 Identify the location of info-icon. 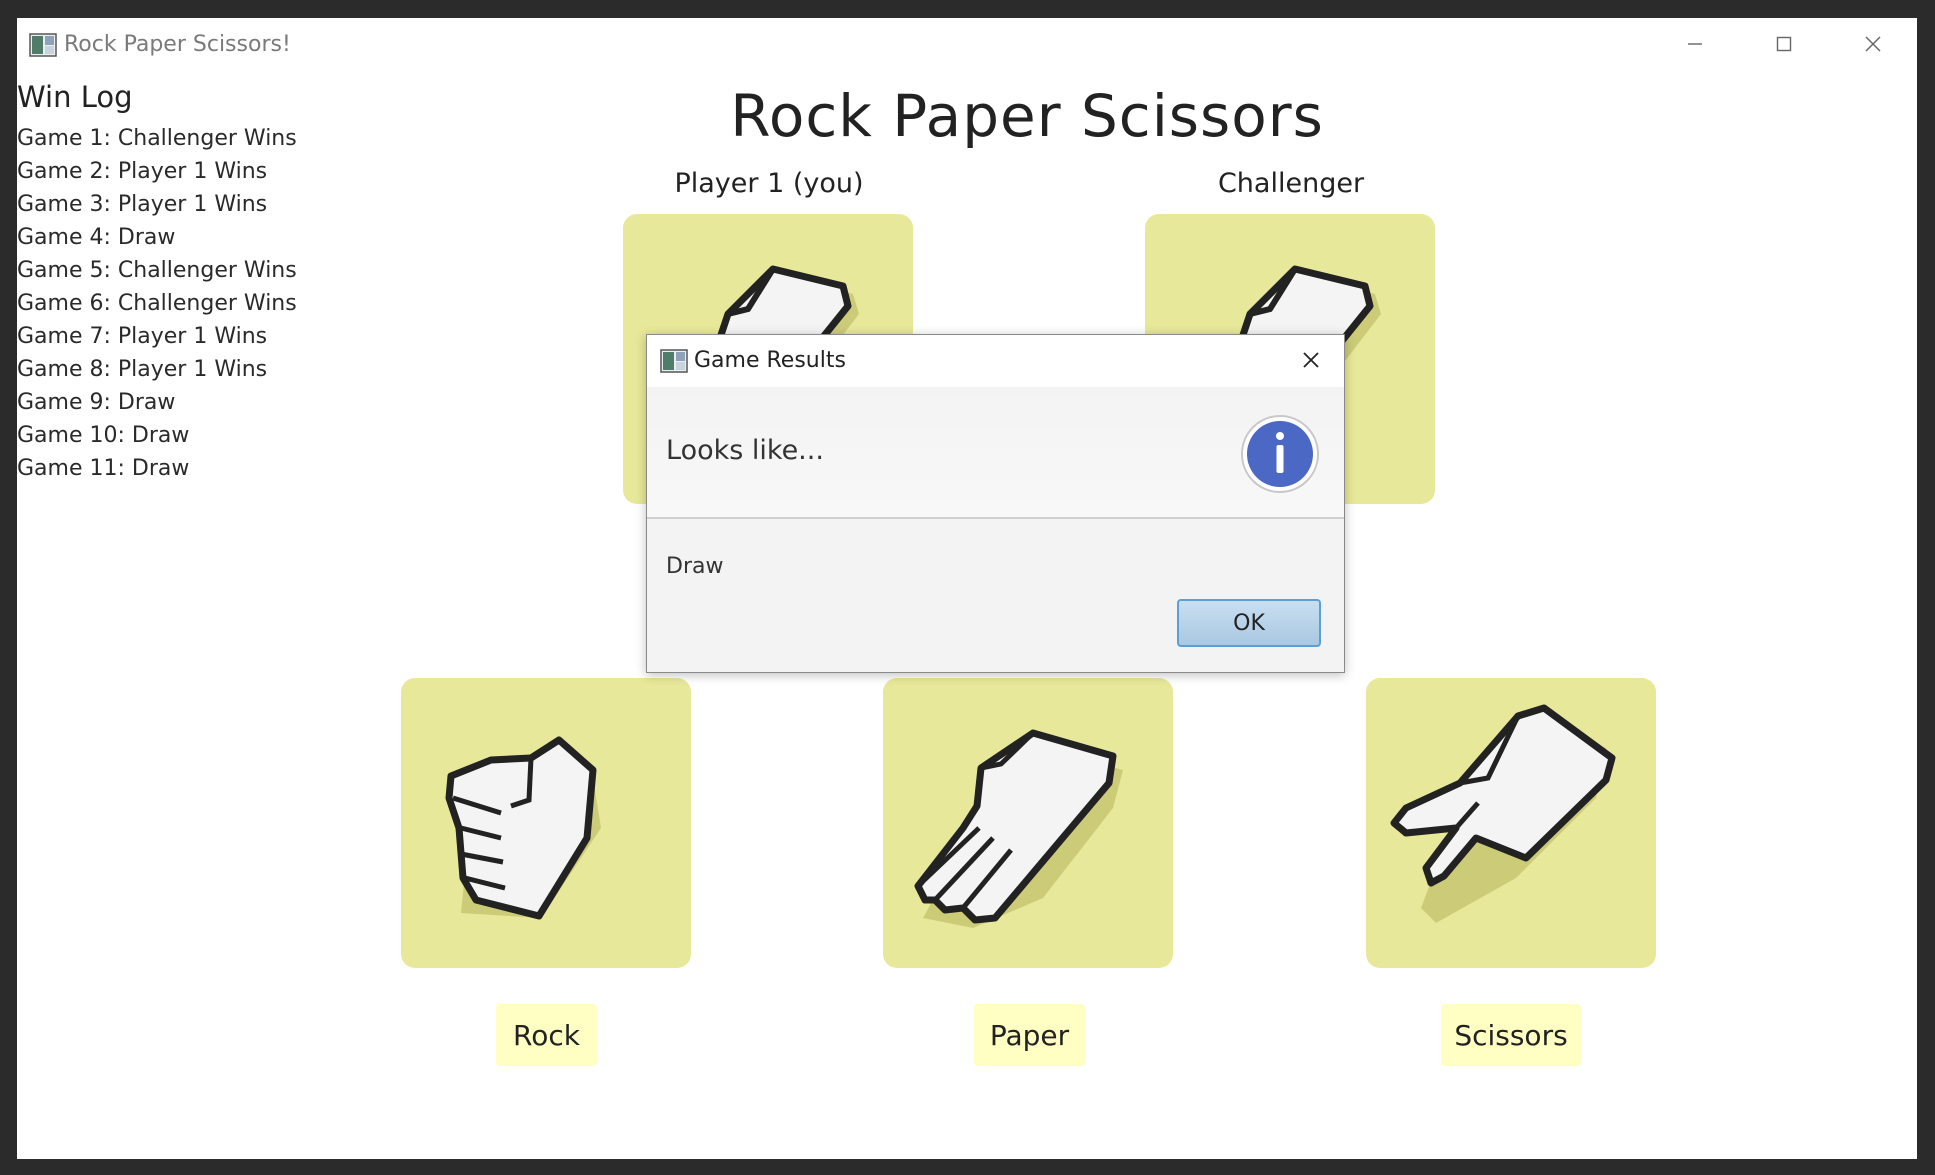
(1280, 454).